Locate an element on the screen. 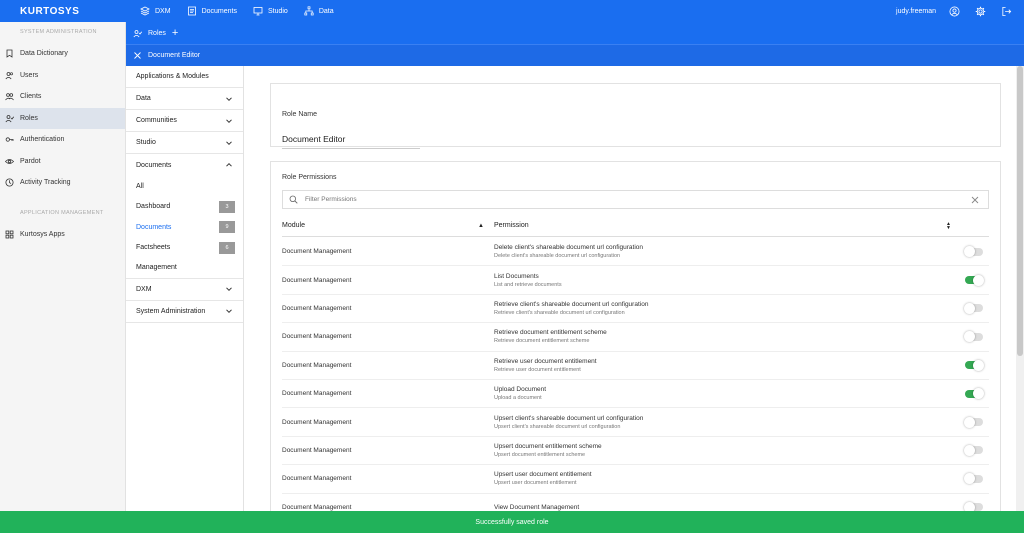  role-name-label: Role Name is located at coordinates (300, 114).